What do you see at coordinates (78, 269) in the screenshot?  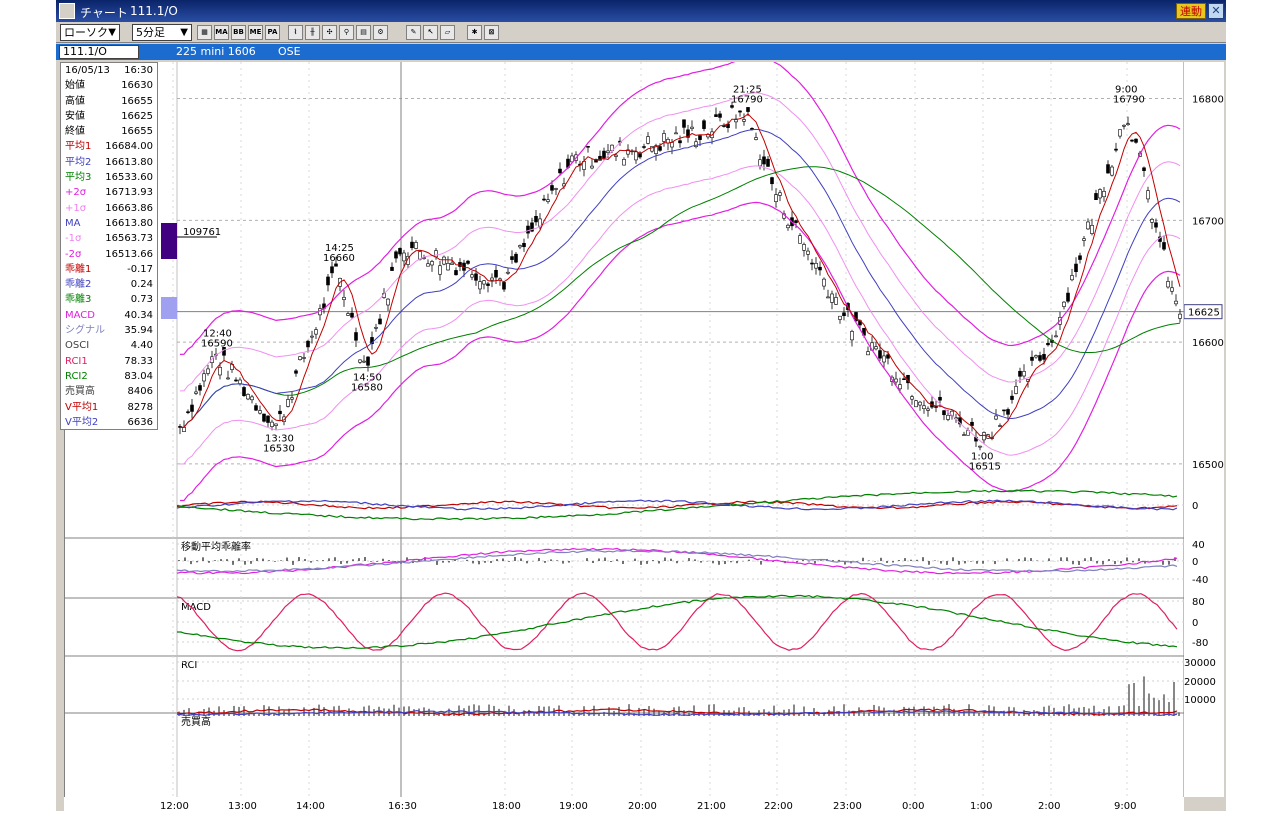 I see `info-label: 乖離1` at bounding box center [78, 269].